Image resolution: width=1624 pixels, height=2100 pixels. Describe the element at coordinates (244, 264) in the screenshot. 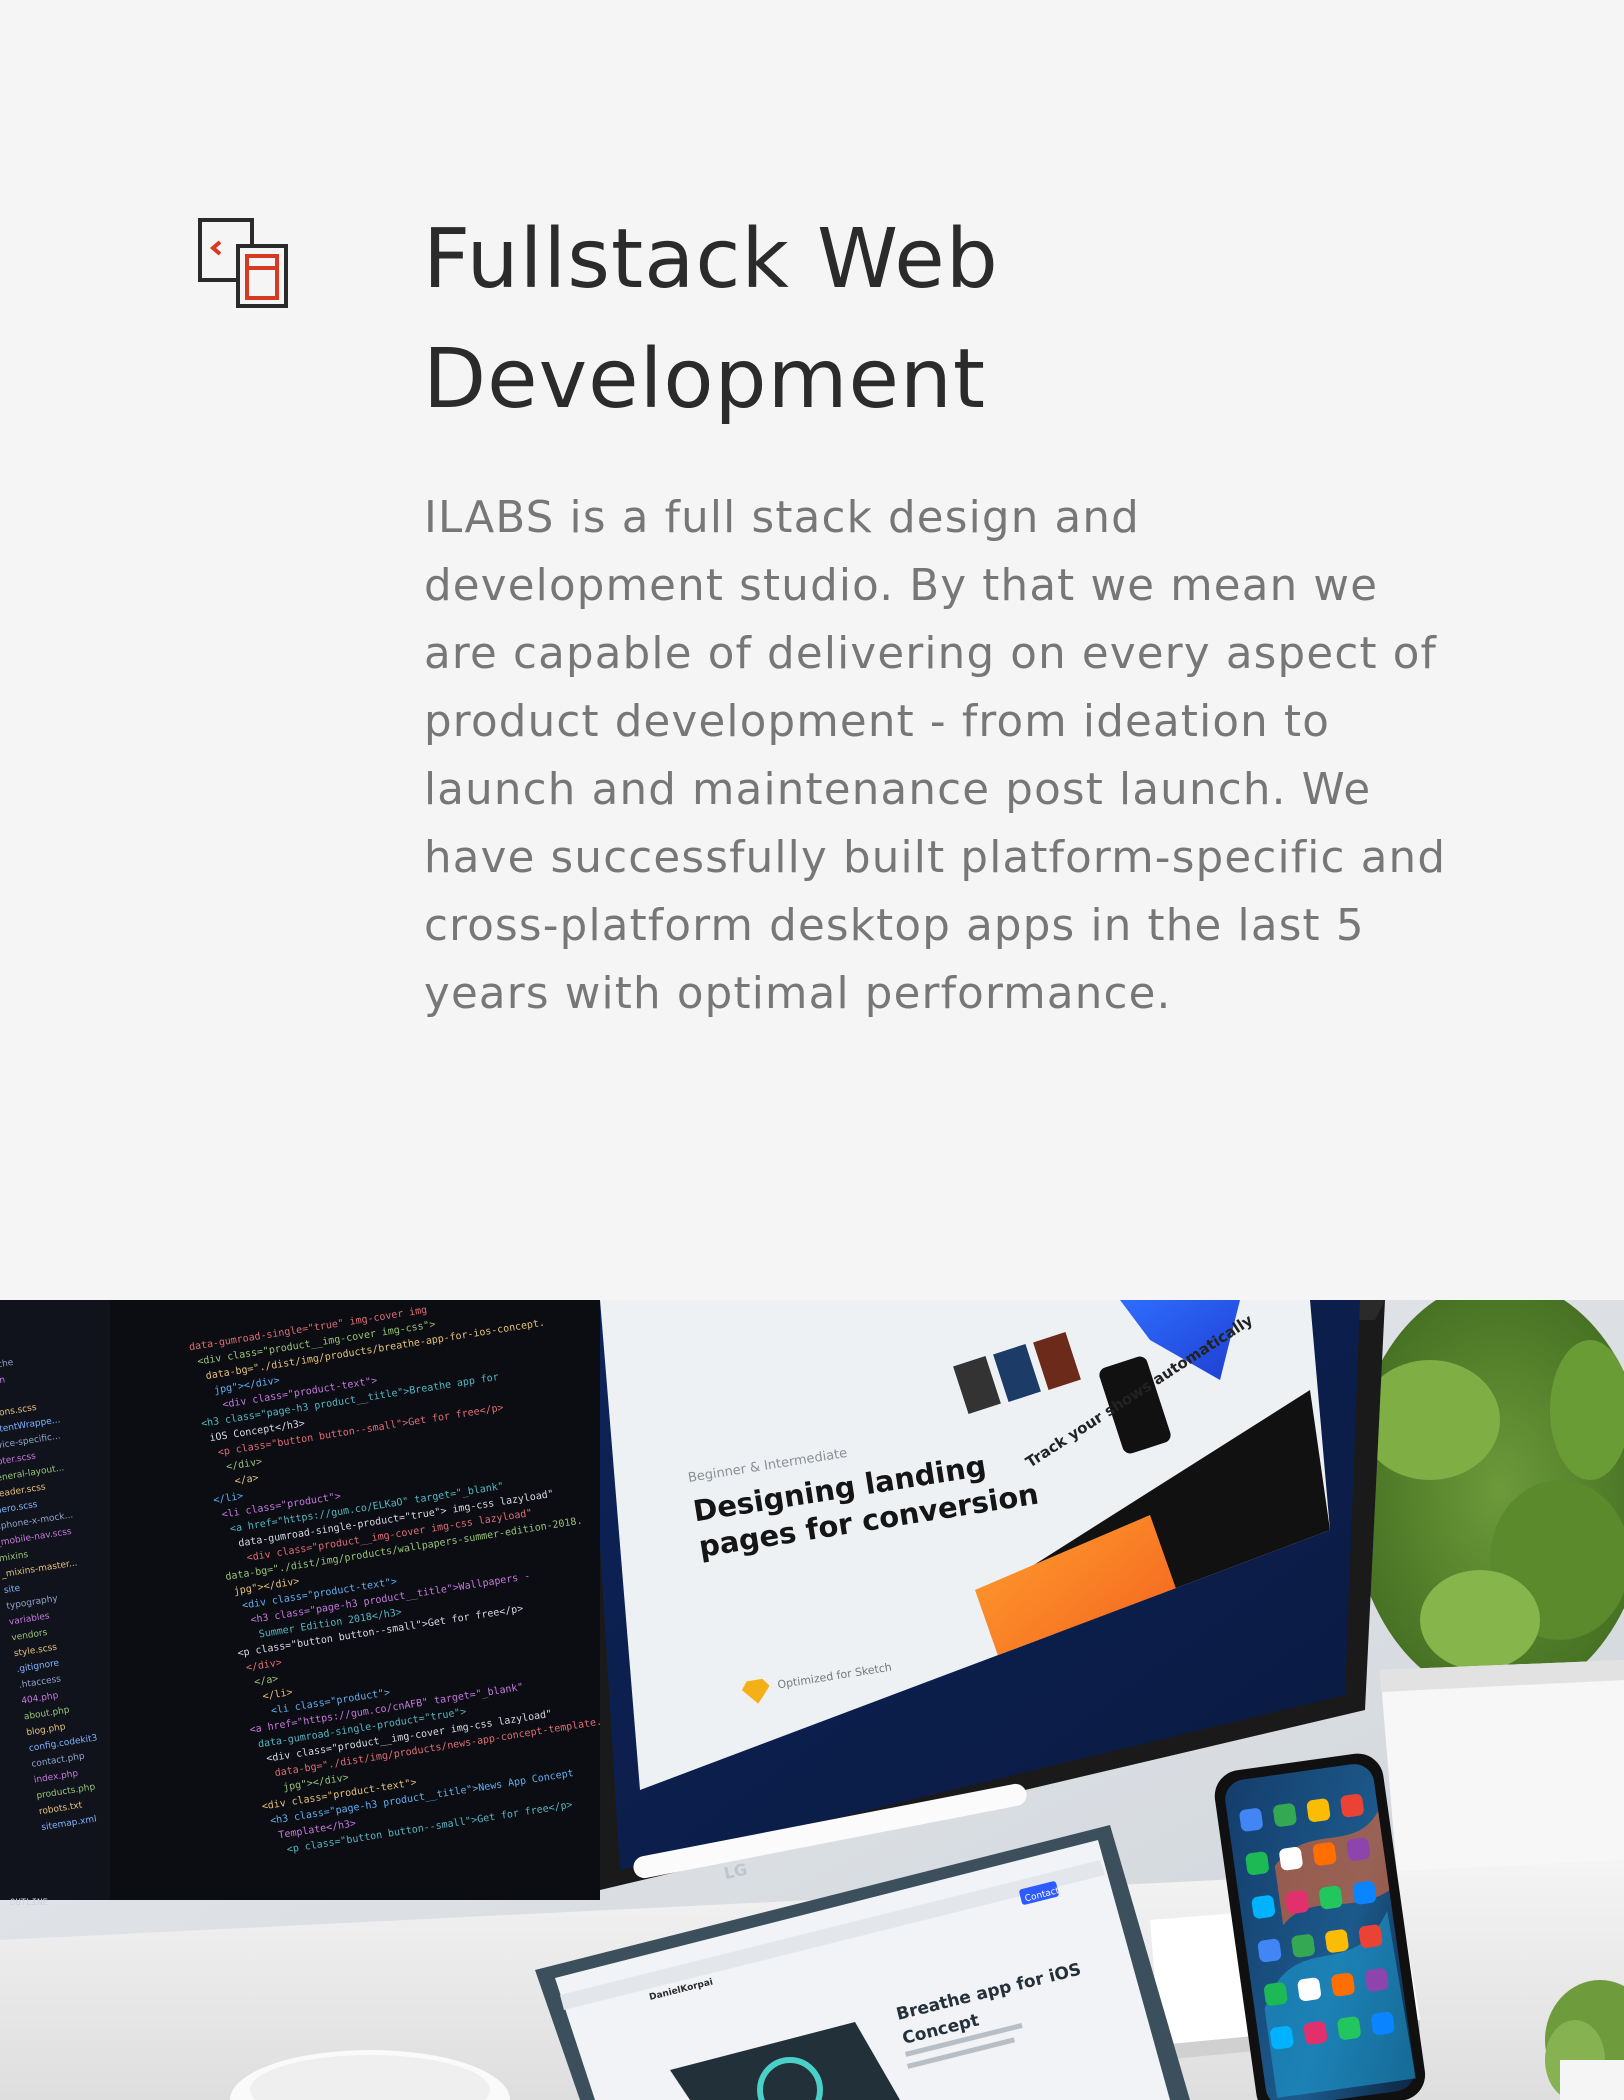

I see `web-app-window-icon` at that location.